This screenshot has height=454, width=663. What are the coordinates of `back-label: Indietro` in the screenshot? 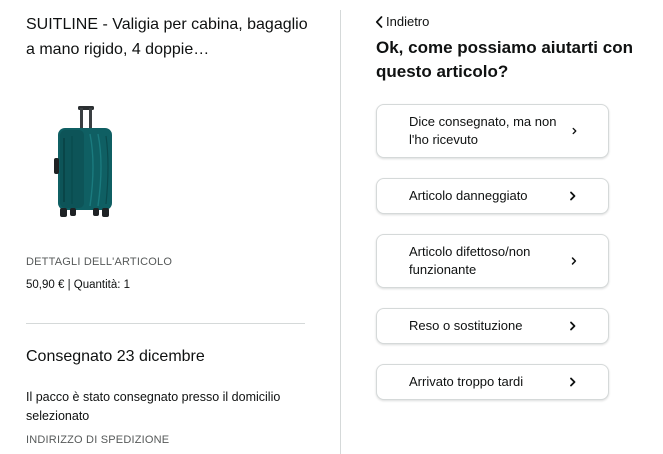 It's located at (408, 21).